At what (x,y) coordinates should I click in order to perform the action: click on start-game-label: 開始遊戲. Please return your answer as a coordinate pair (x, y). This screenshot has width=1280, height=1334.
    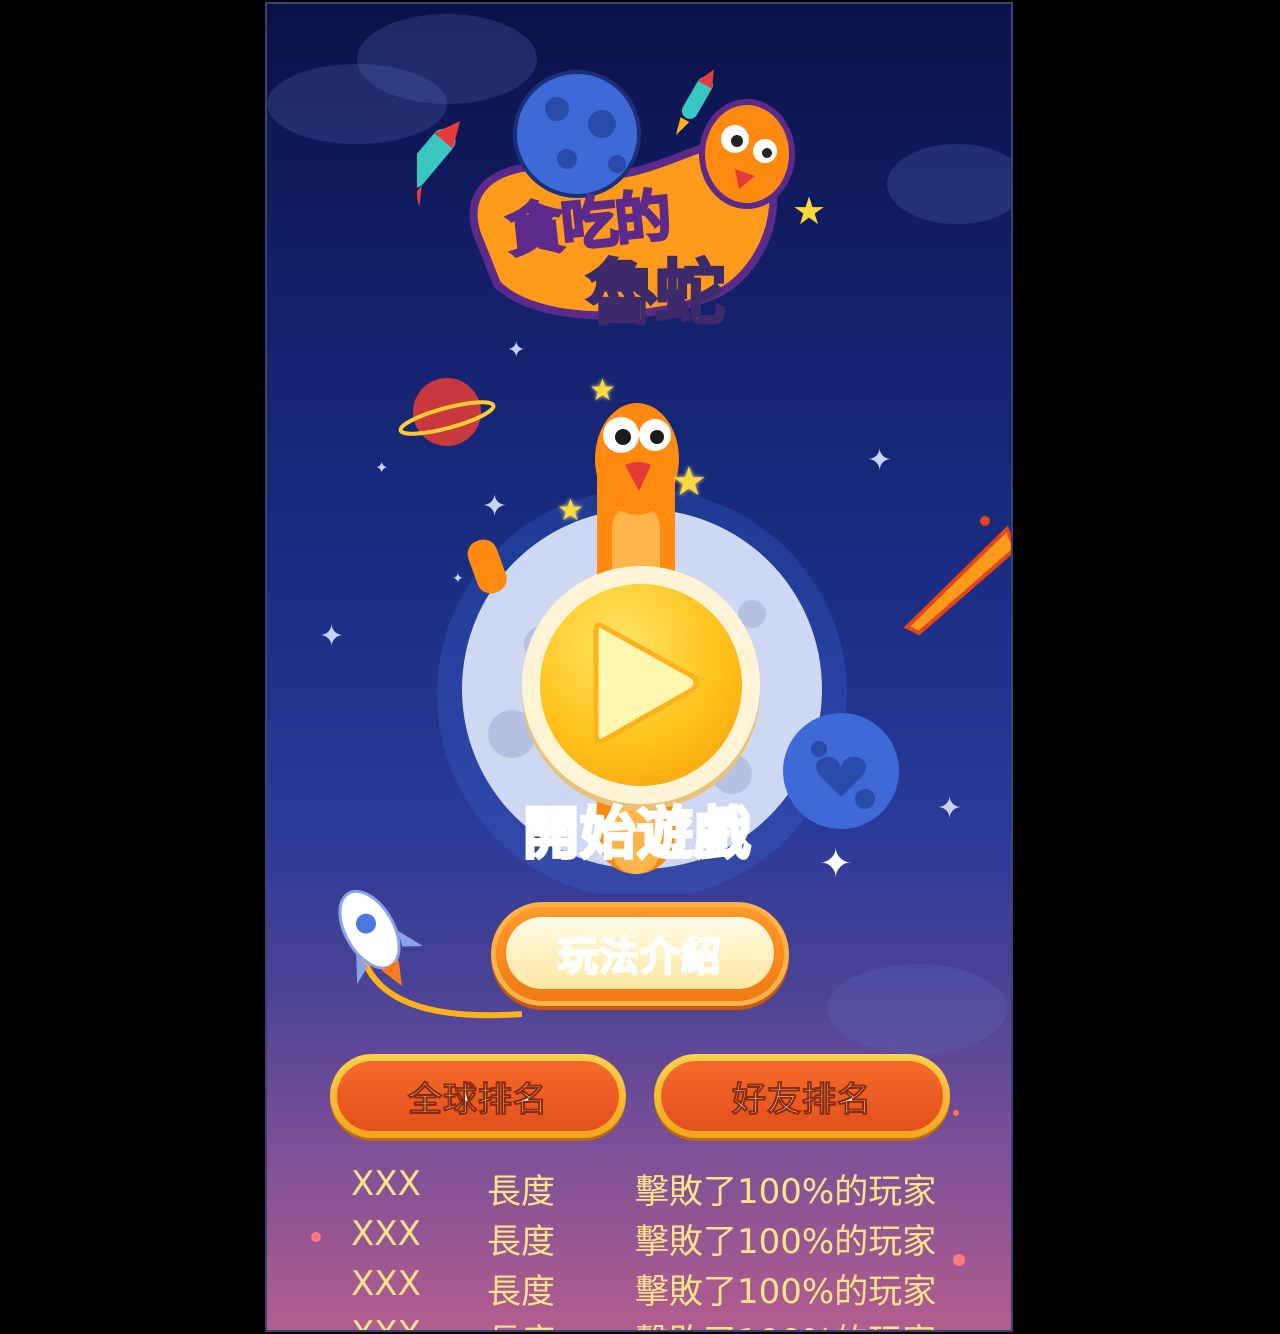
    Looking at the image, I should click on (637, 829).